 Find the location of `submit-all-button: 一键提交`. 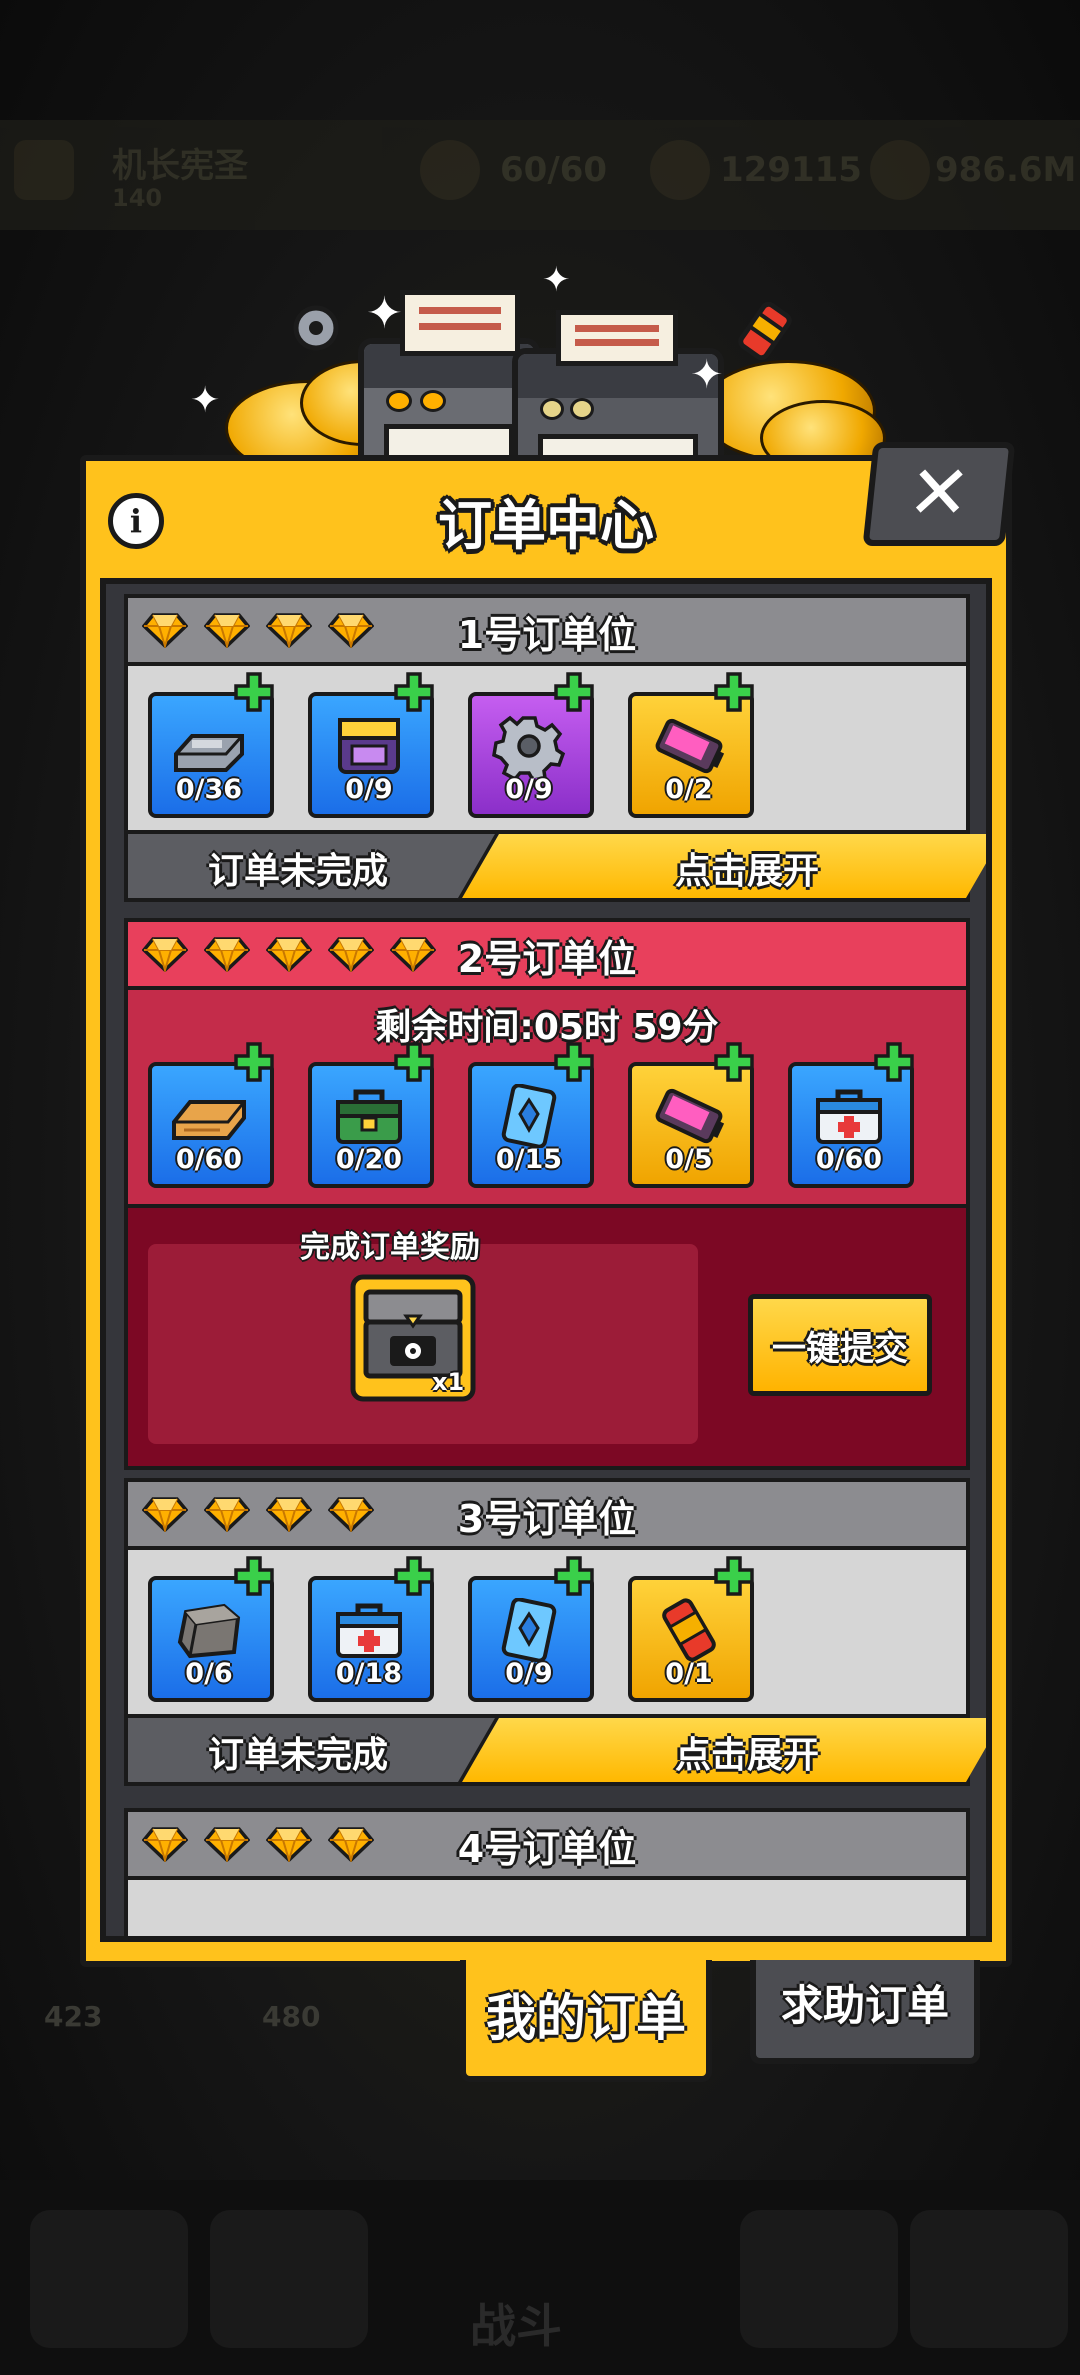

submit-all-button: 一键提交 is located at coordinates (840, 1345).